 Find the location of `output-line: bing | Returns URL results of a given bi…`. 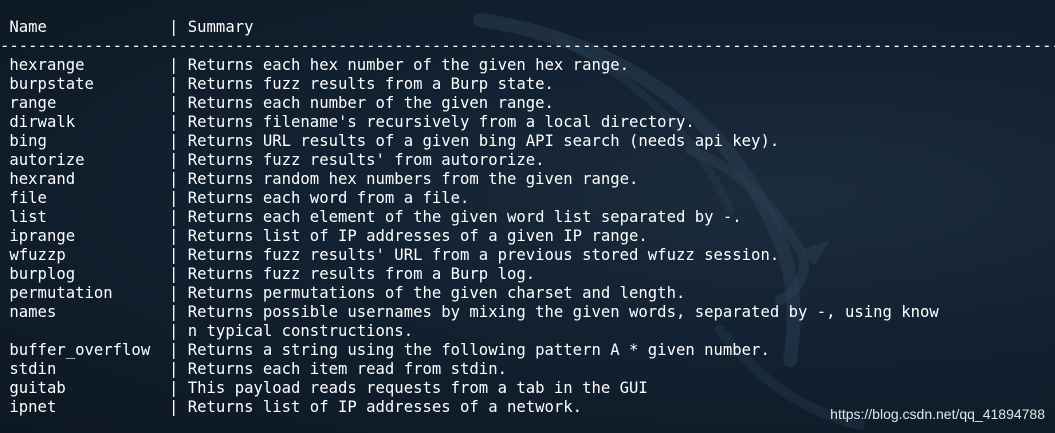

output-line: bing | Returns URL results of a given bi… is located at coordinates (390, 141).